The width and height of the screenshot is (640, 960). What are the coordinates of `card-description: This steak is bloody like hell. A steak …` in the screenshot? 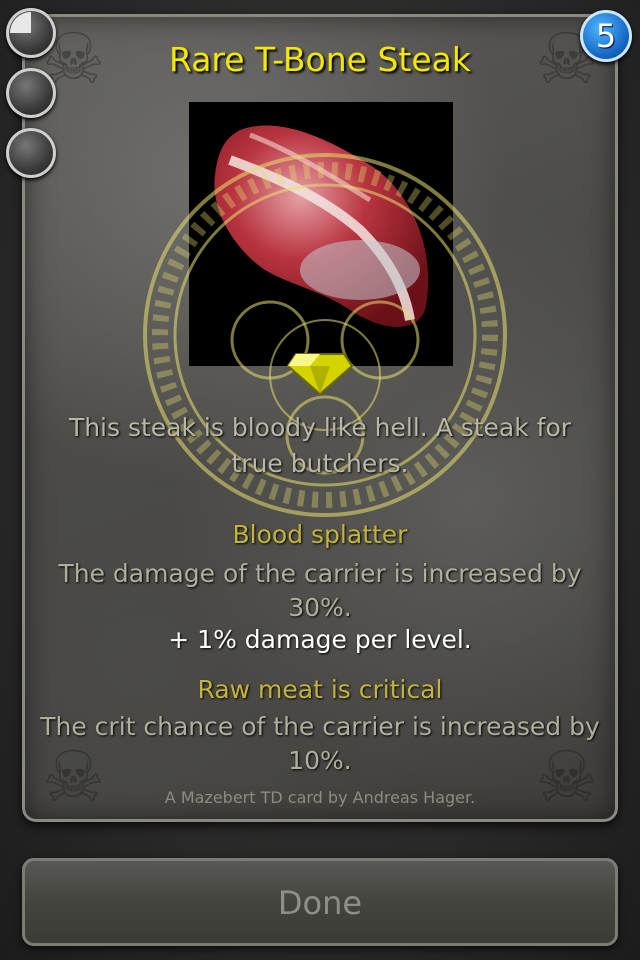 It's located at (320, 445).